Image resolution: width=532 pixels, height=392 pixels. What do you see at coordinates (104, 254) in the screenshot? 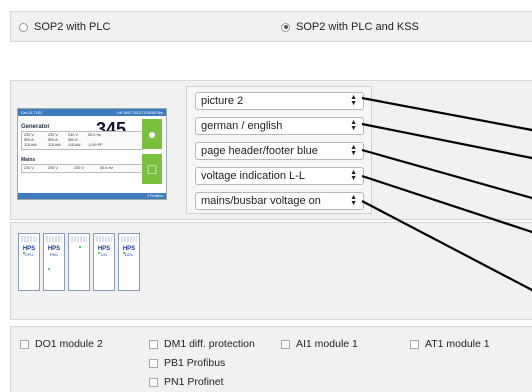
I see `module-label: DI1` at bounding box center [104, 254].